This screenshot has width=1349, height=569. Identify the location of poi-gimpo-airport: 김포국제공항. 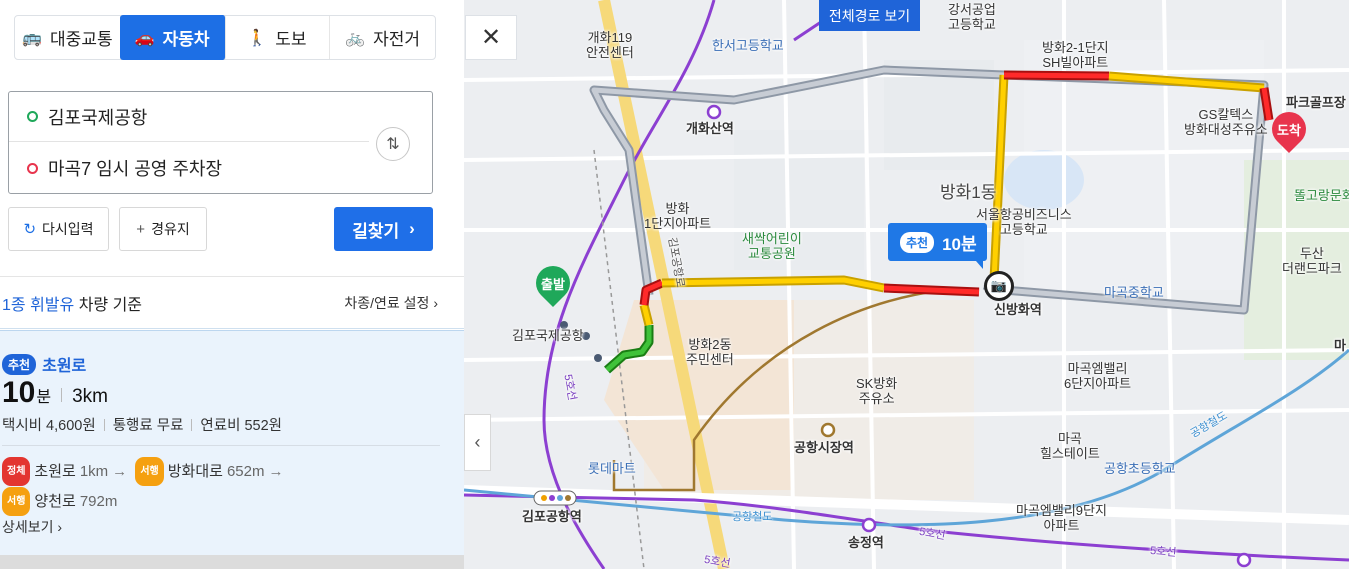
(548, 335).